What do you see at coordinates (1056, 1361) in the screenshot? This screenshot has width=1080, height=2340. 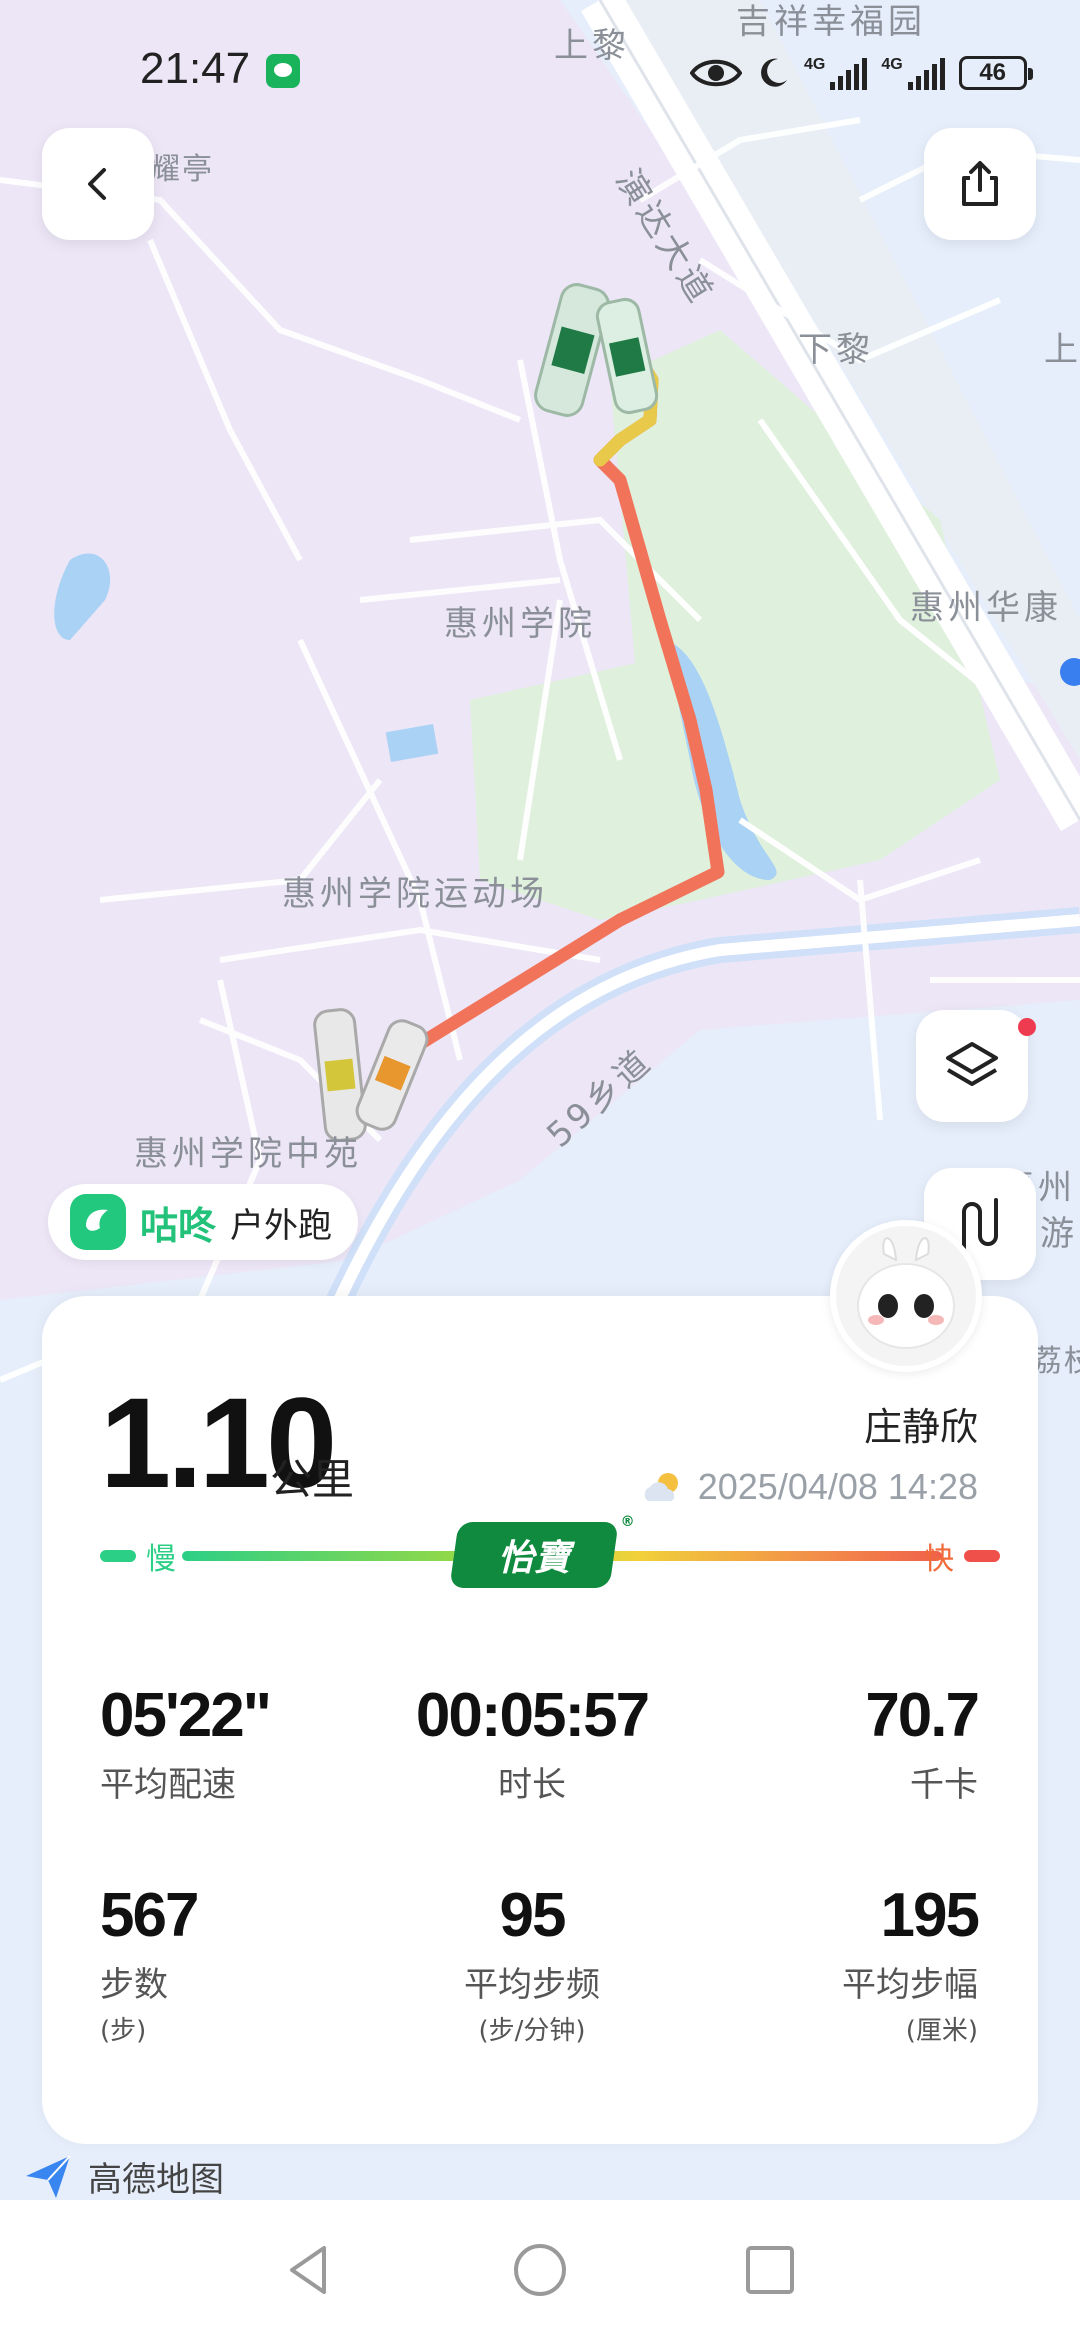 I see `map-label: 荔枝` at bounding box center [1056, 1361].